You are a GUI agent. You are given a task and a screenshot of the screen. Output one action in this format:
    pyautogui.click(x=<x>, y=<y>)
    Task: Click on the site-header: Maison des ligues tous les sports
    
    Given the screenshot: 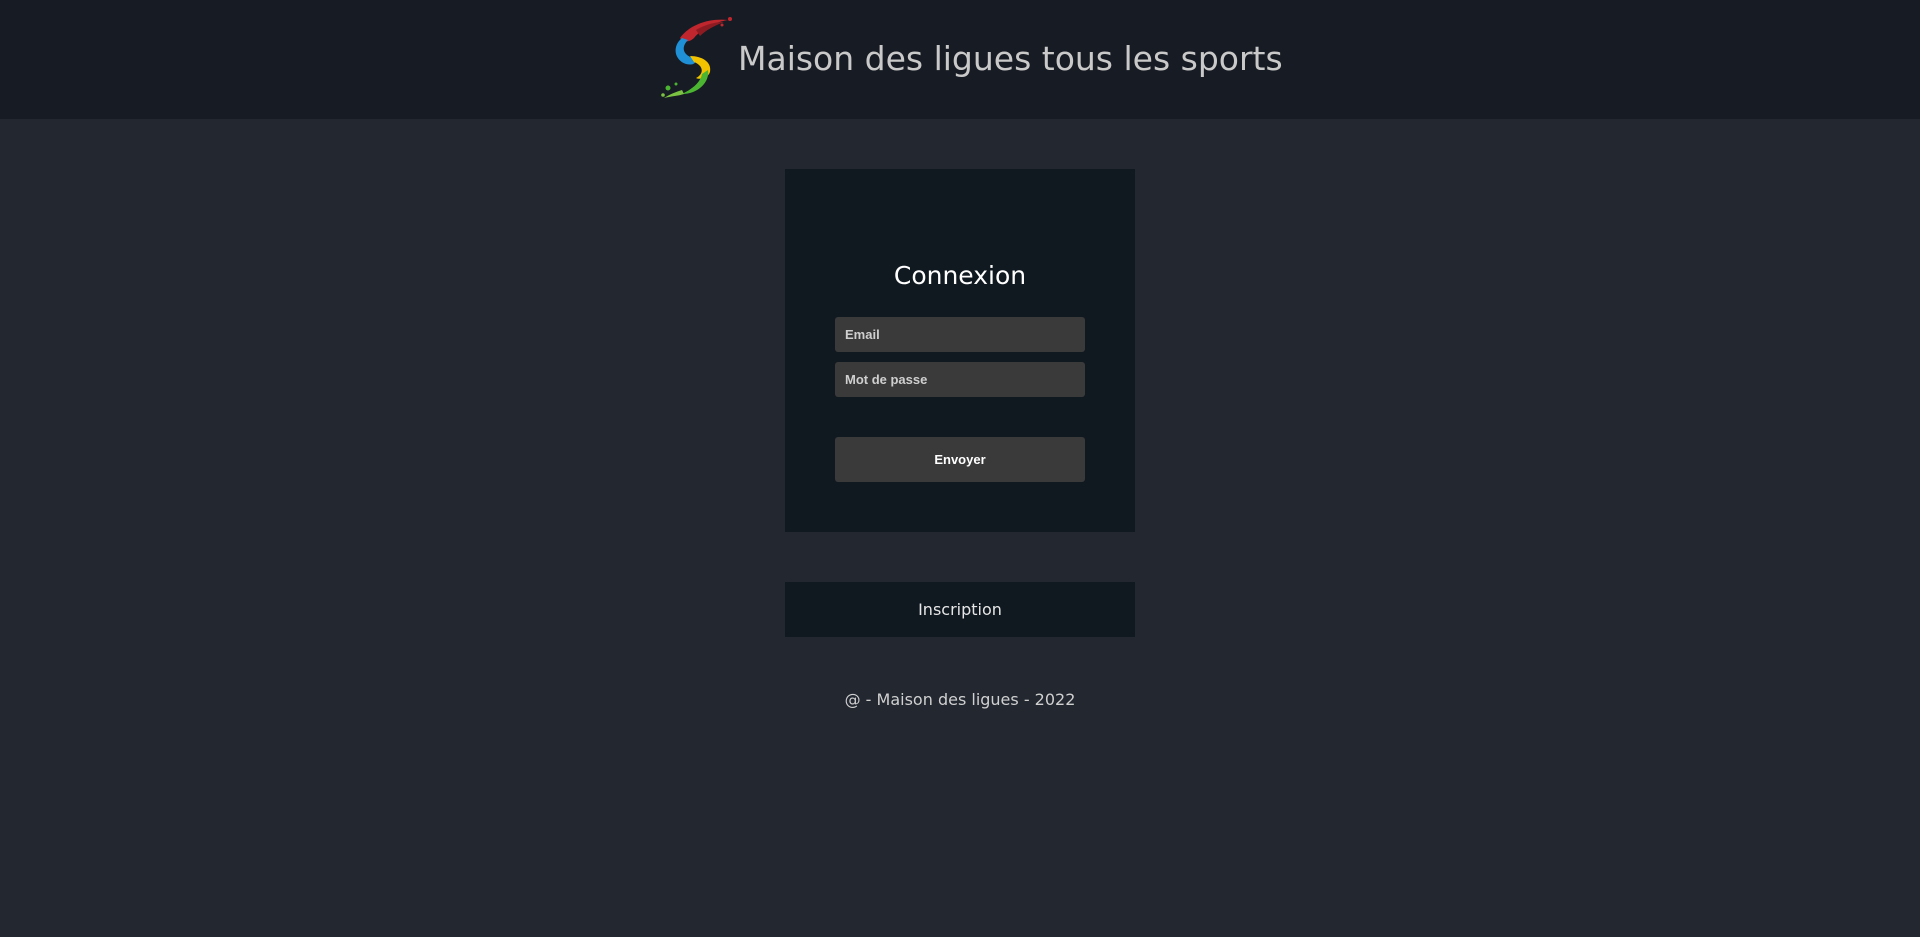 What is the action you would take?
    pyautogui.click(x=960, y=59)
    